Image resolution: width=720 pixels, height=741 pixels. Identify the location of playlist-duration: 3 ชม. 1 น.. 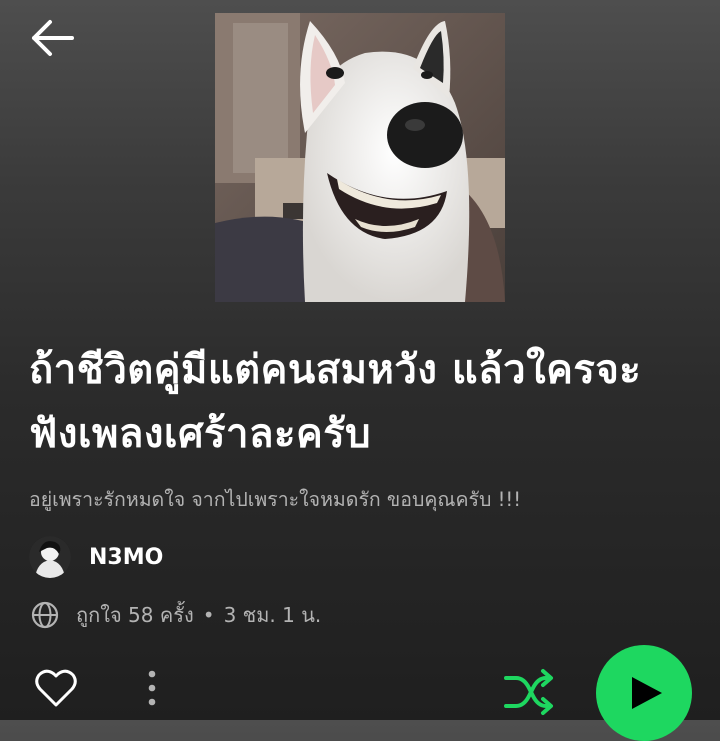
(272, 615).